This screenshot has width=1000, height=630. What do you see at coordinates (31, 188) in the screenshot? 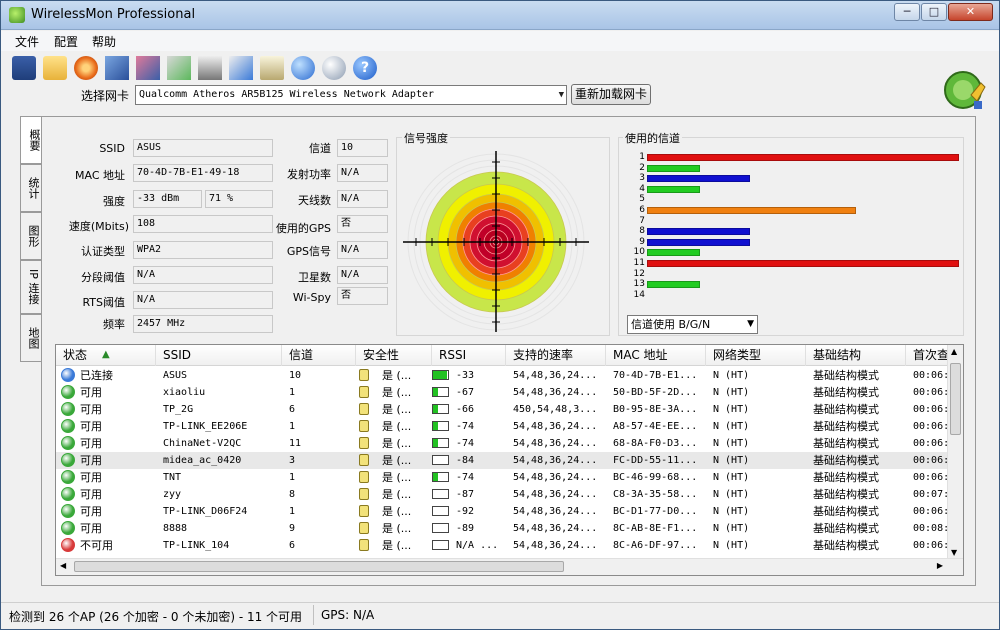
I see `tab-statistics: 统计` at bounding box center [31, 188].